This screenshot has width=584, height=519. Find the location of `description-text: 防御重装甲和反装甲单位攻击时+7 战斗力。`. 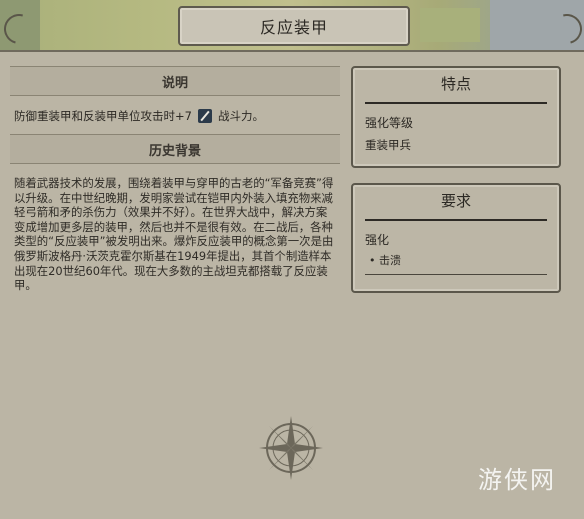

description-text: 防御重装甲和反装甲单位攻击时+7 战斗力。 is located at coordinates (175, 116).